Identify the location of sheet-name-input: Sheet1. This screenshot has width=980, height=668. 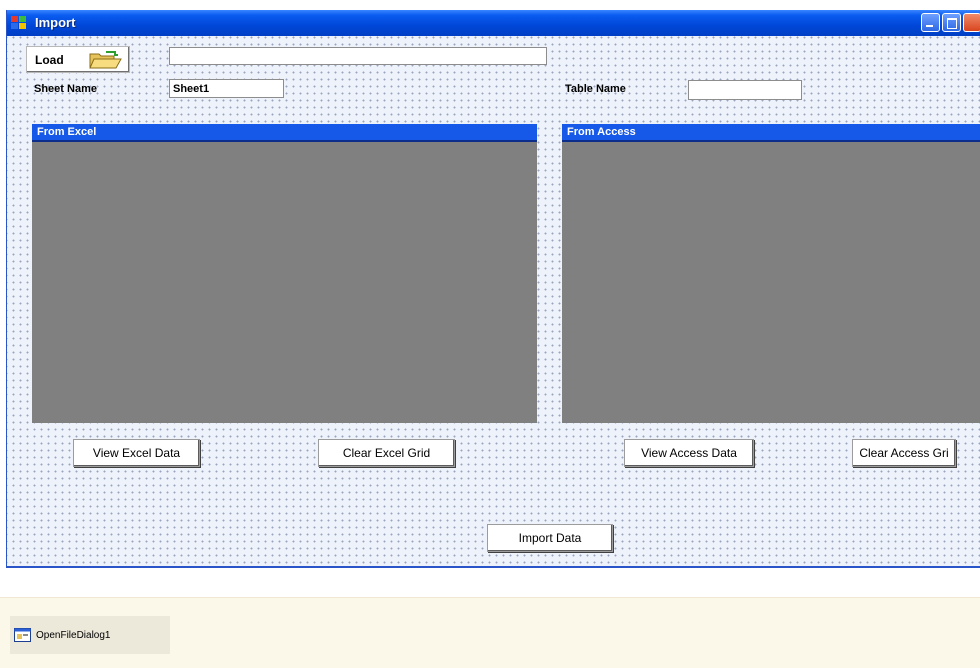
(226, 88).